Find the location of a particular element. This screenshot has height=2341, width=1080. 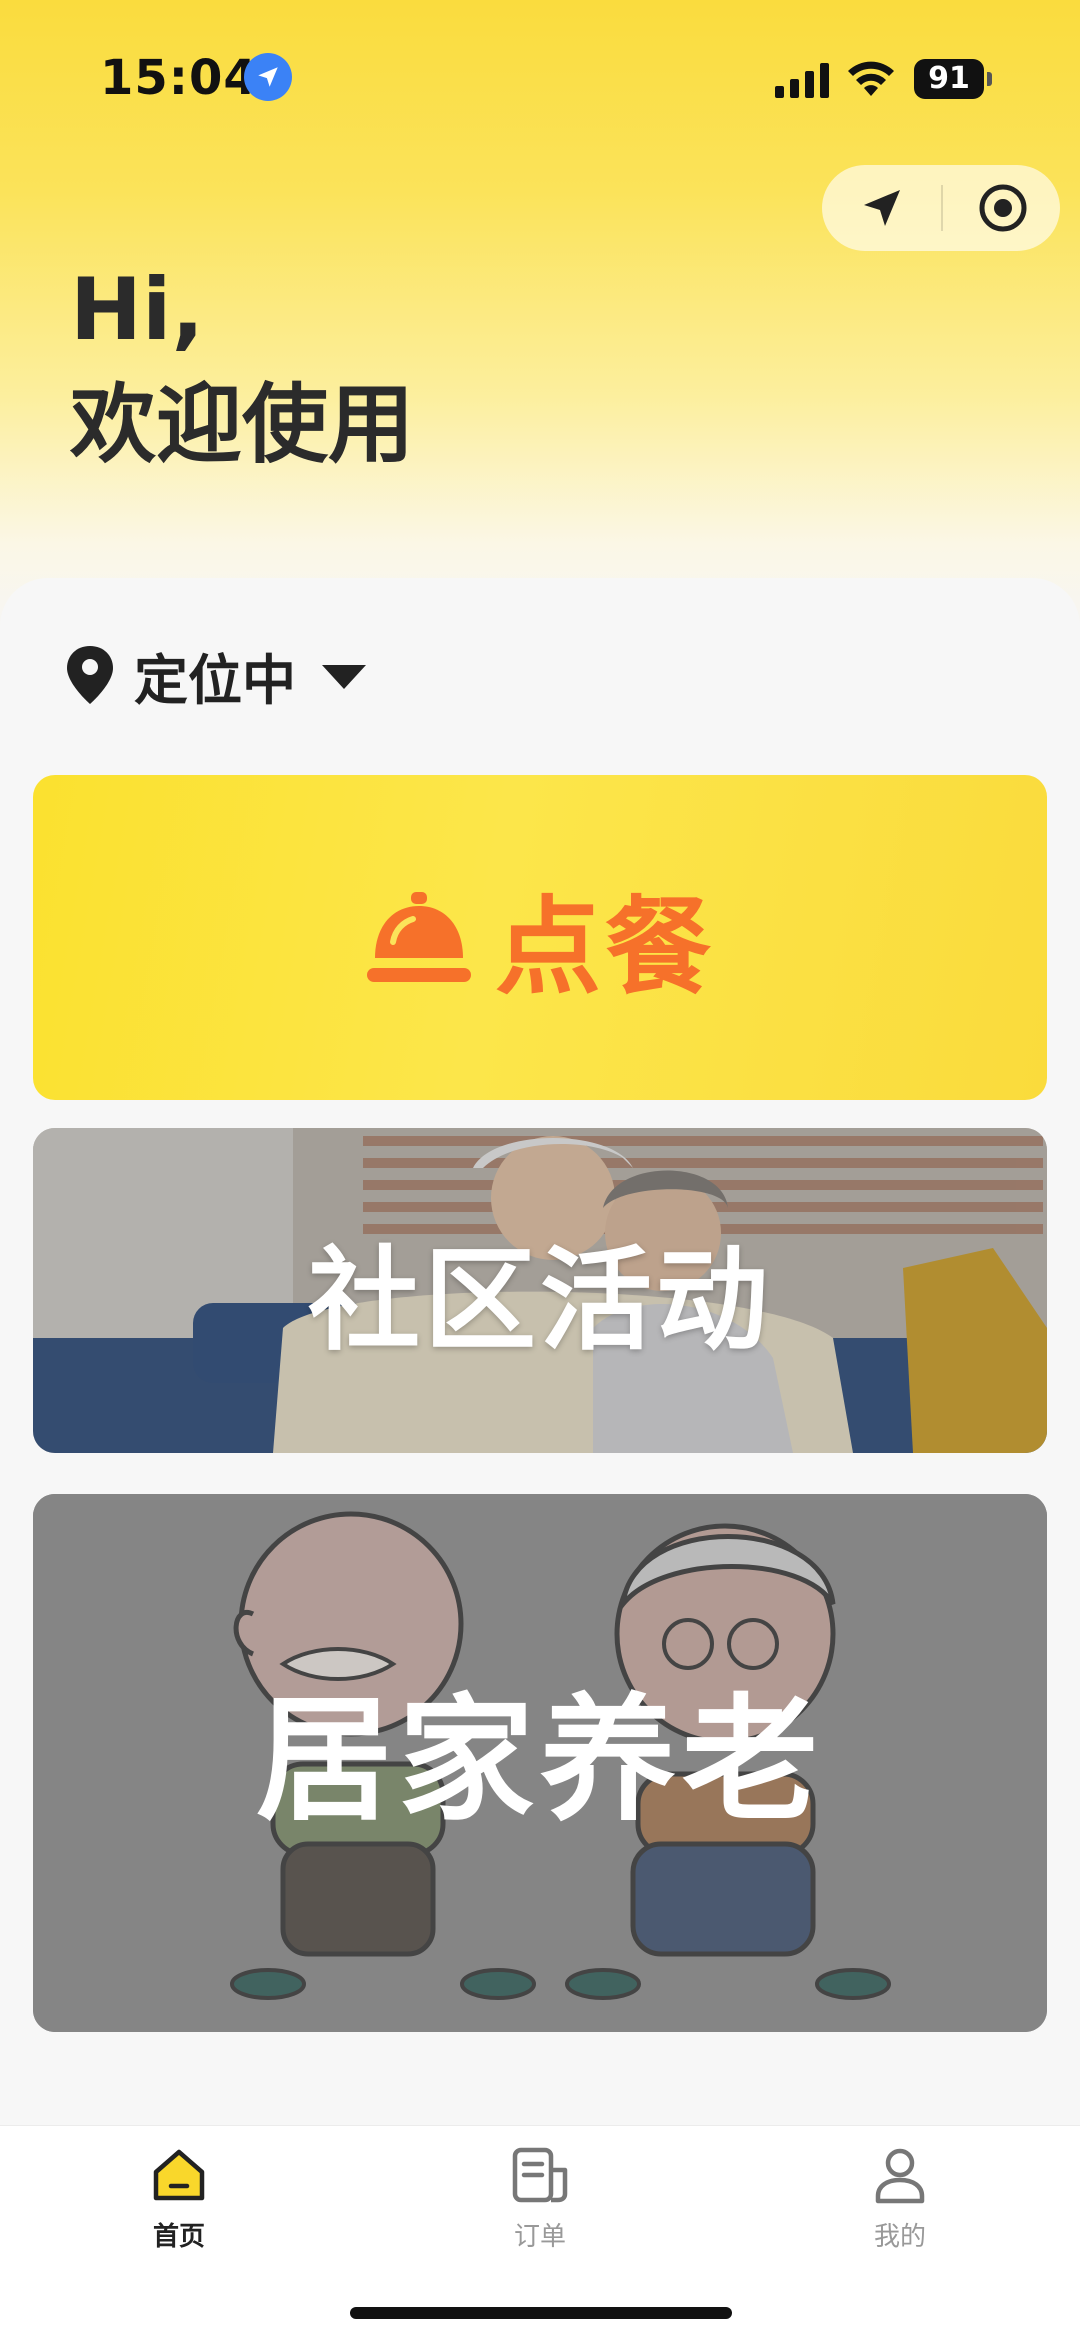

home-care-title: 居家养老 is located at coordinates (540, 1760).